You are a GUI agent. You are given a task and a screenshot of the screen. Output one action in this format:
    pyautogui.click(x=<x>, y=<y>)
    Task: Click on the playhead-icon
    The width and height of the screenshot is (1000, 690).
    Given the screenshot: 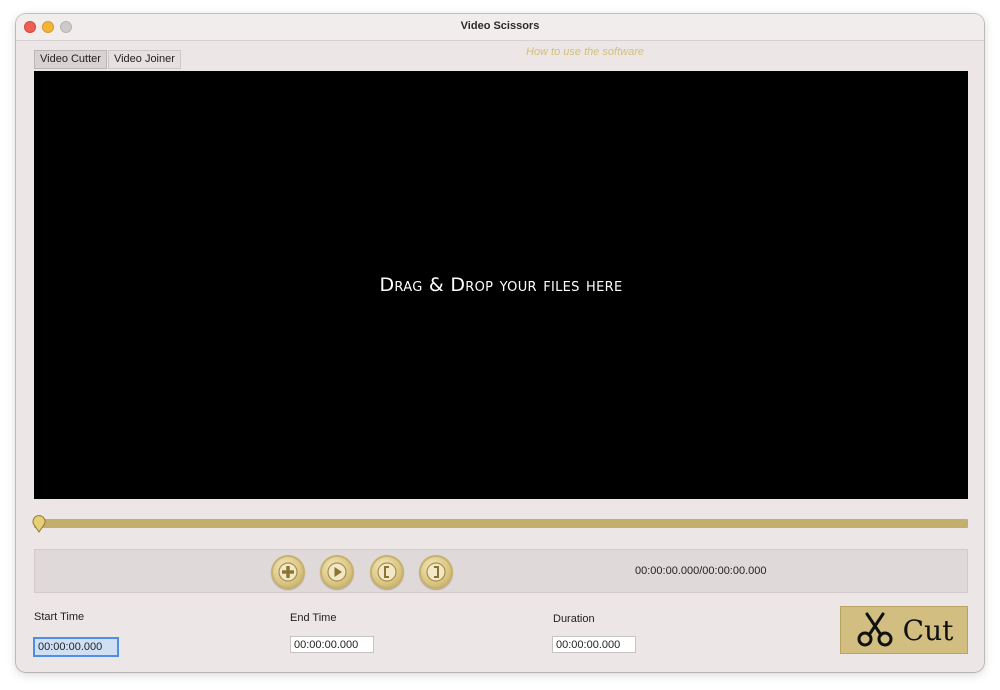 What is the action you would take?
    pyautogui.click(x=39, y=524)
    